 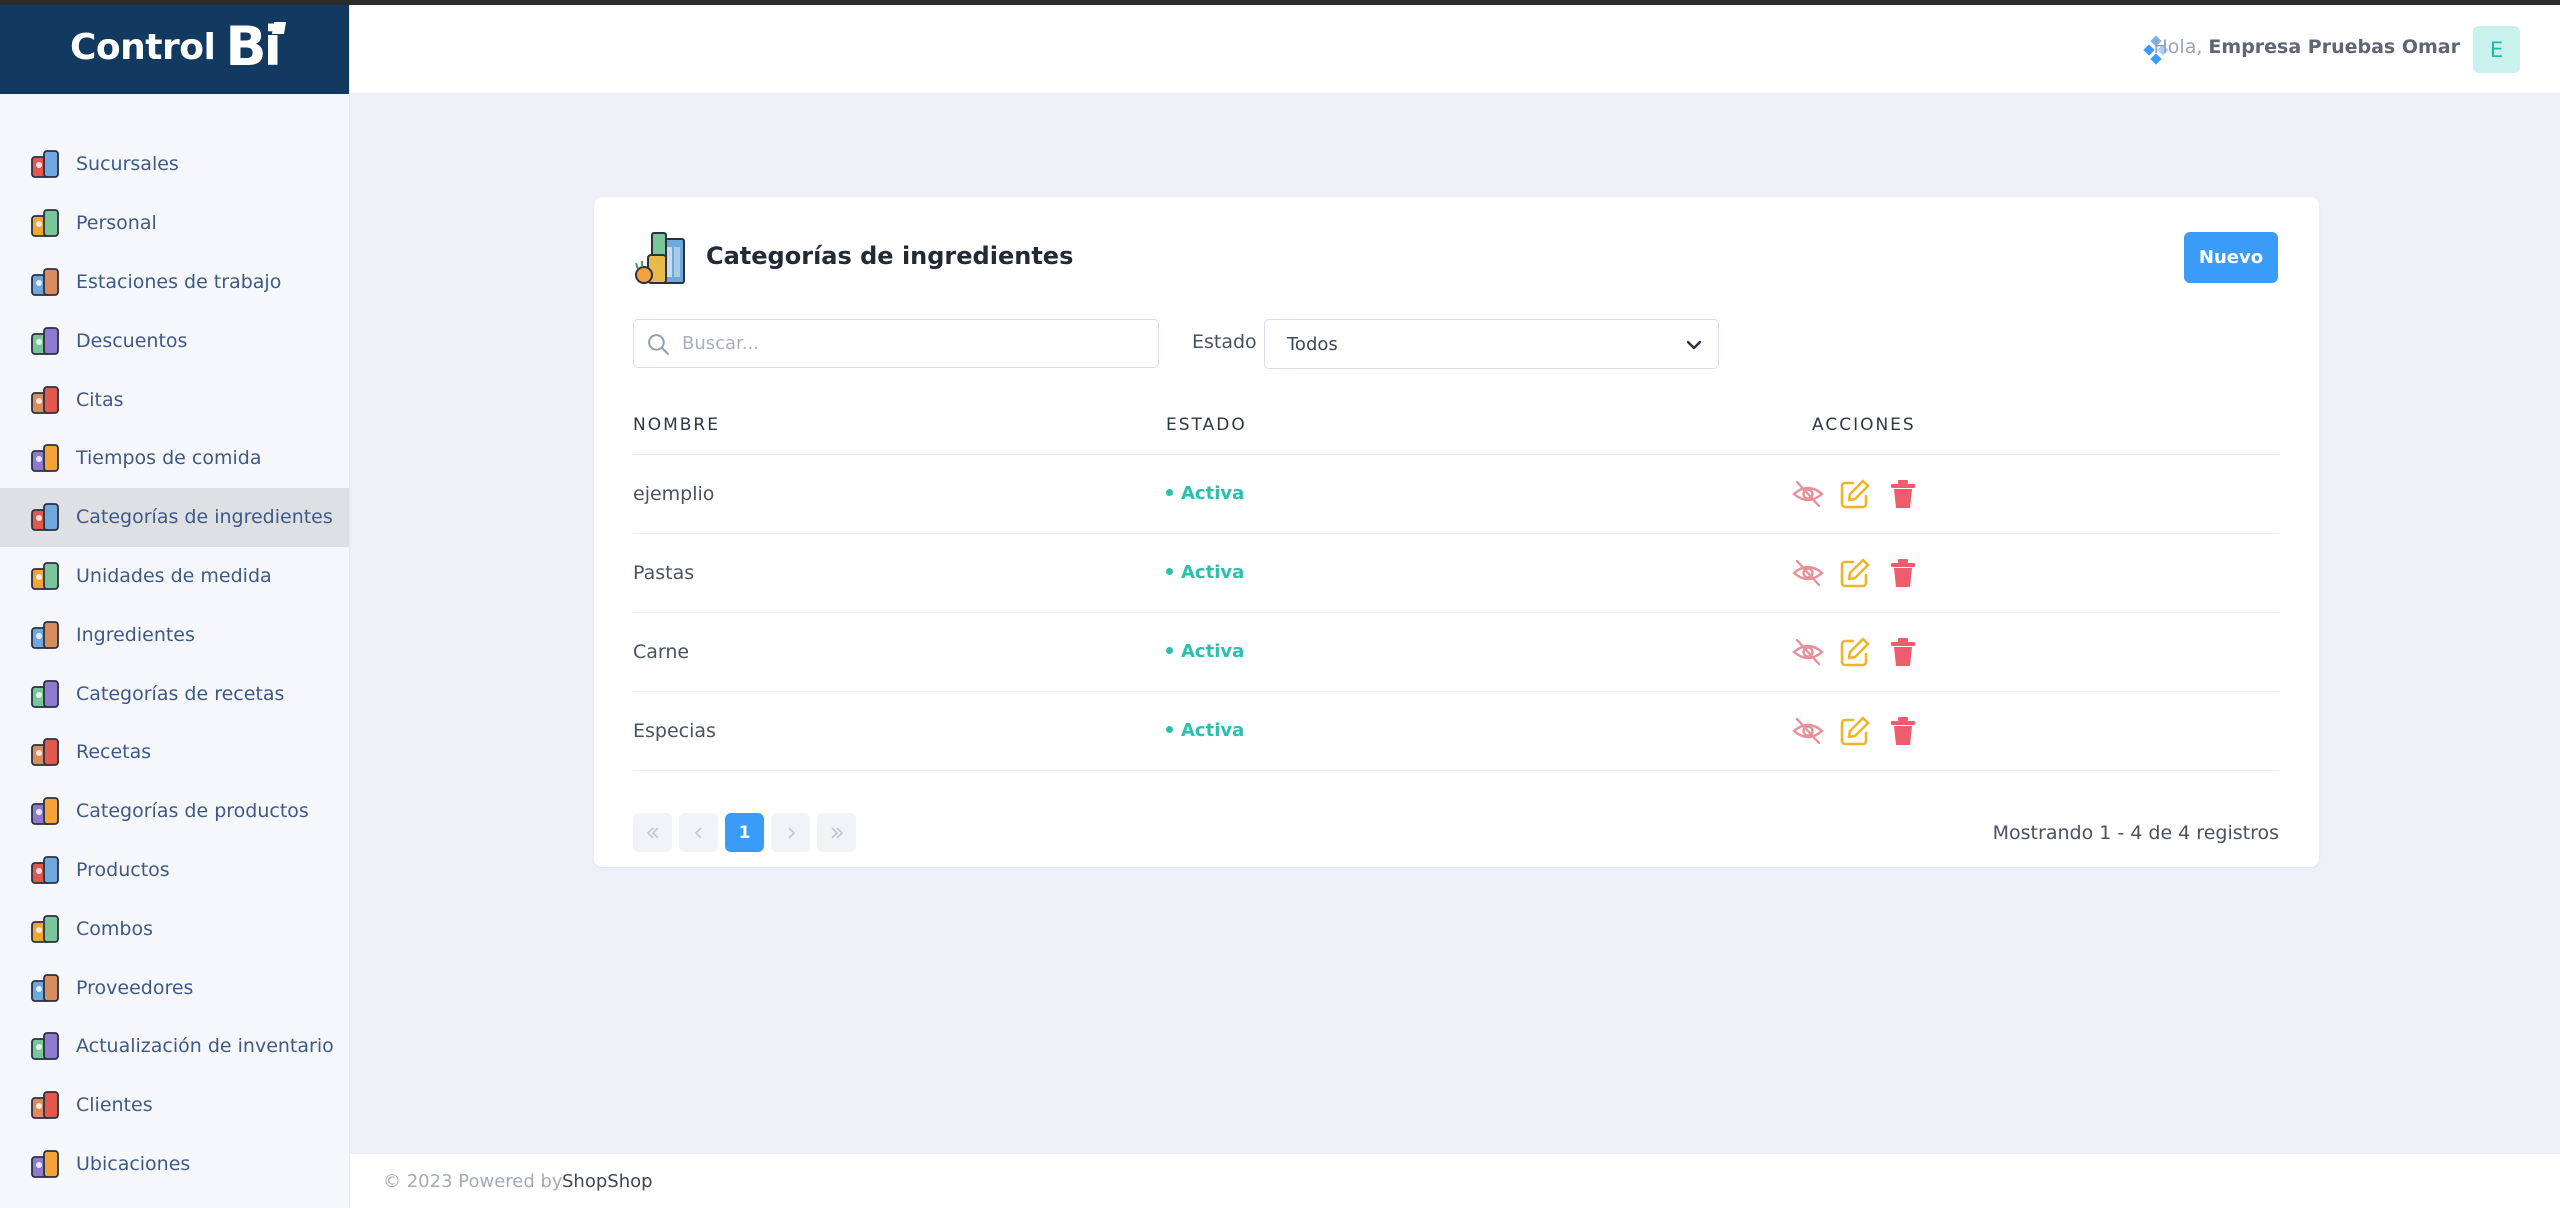 What do you see at coordinates (174, 634) in the screenshot?
I see `sidebar-item-9: Ingredientes` at bounding box center [174, 634].